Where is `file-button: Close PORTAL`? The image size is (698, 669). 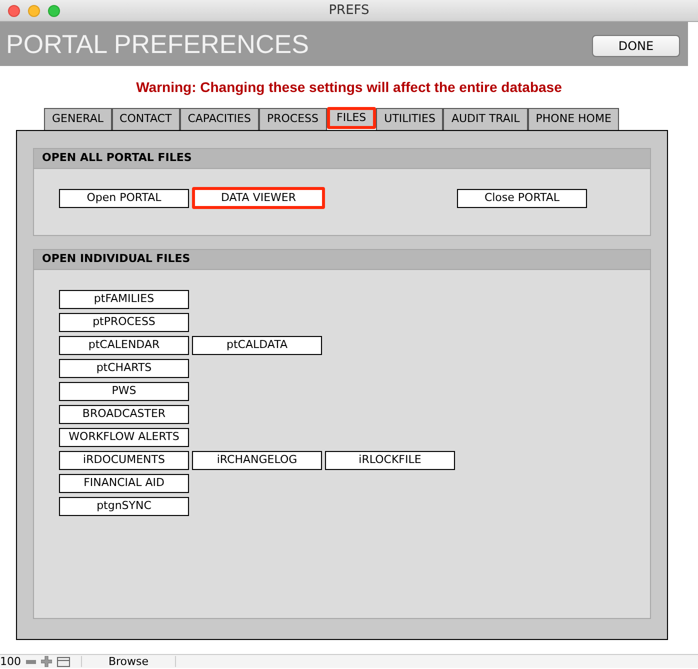
file-button: Close PORTAL is located at coordinates (522, 198).